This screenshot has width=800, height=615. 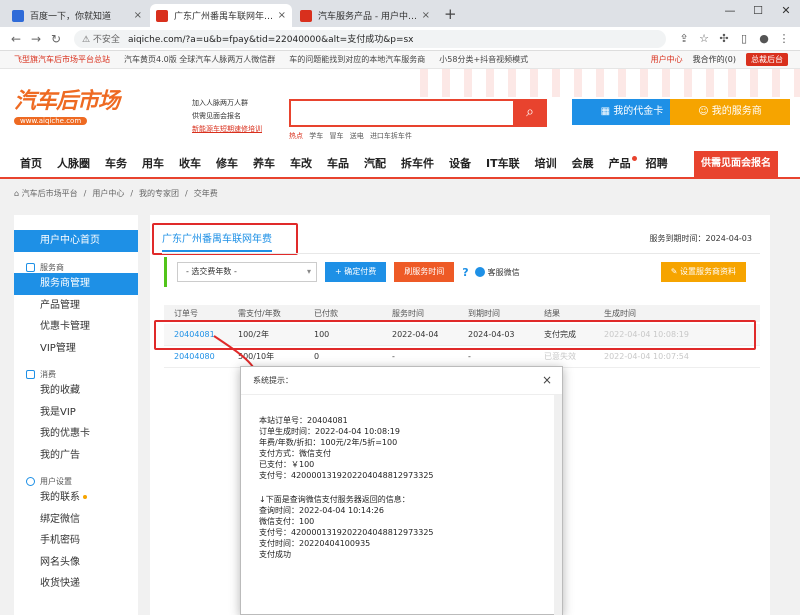 What do you see at coordinates (221, 15) in the screenshot?
I see `browser-tab-active: 广东广州番禺车联网年费 - 用户中心 ×` at bounding box center [221, 15].